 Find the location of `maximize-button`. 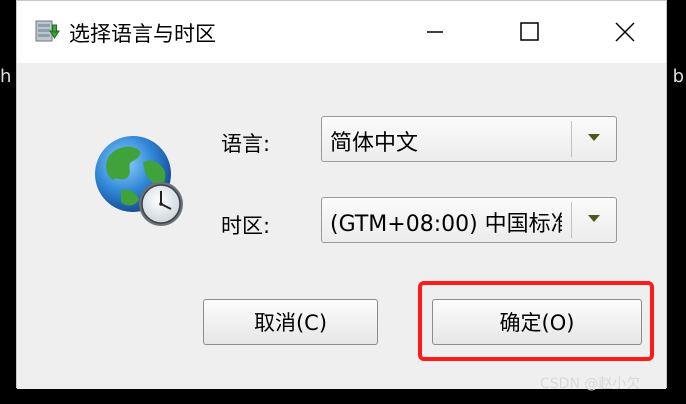

maximize-button is located at coordinates (530, 32).